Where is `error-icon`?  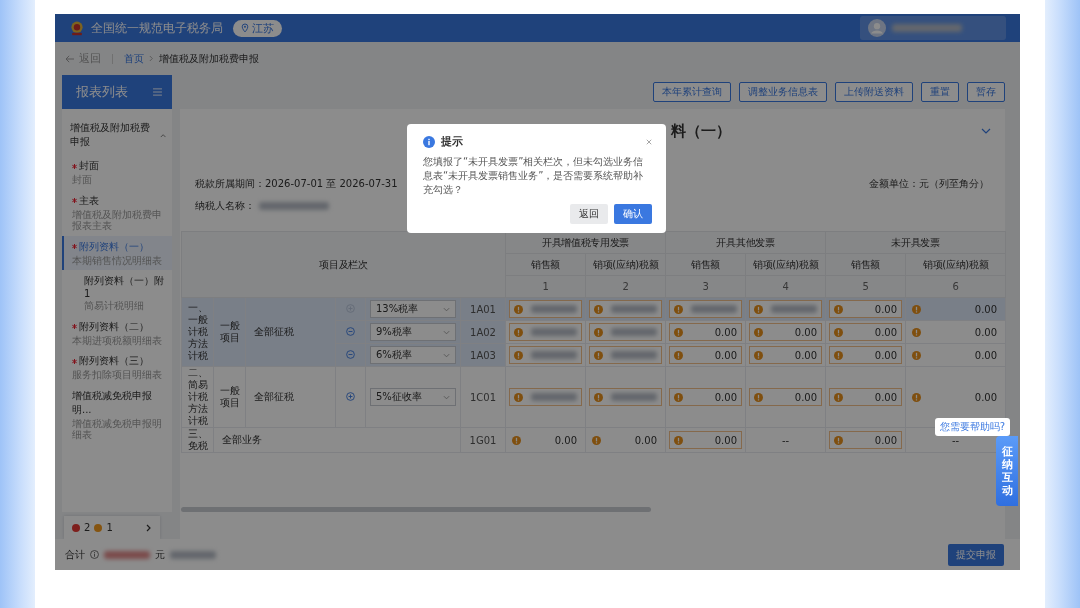
error-icon is located at coordinates (76, 527).